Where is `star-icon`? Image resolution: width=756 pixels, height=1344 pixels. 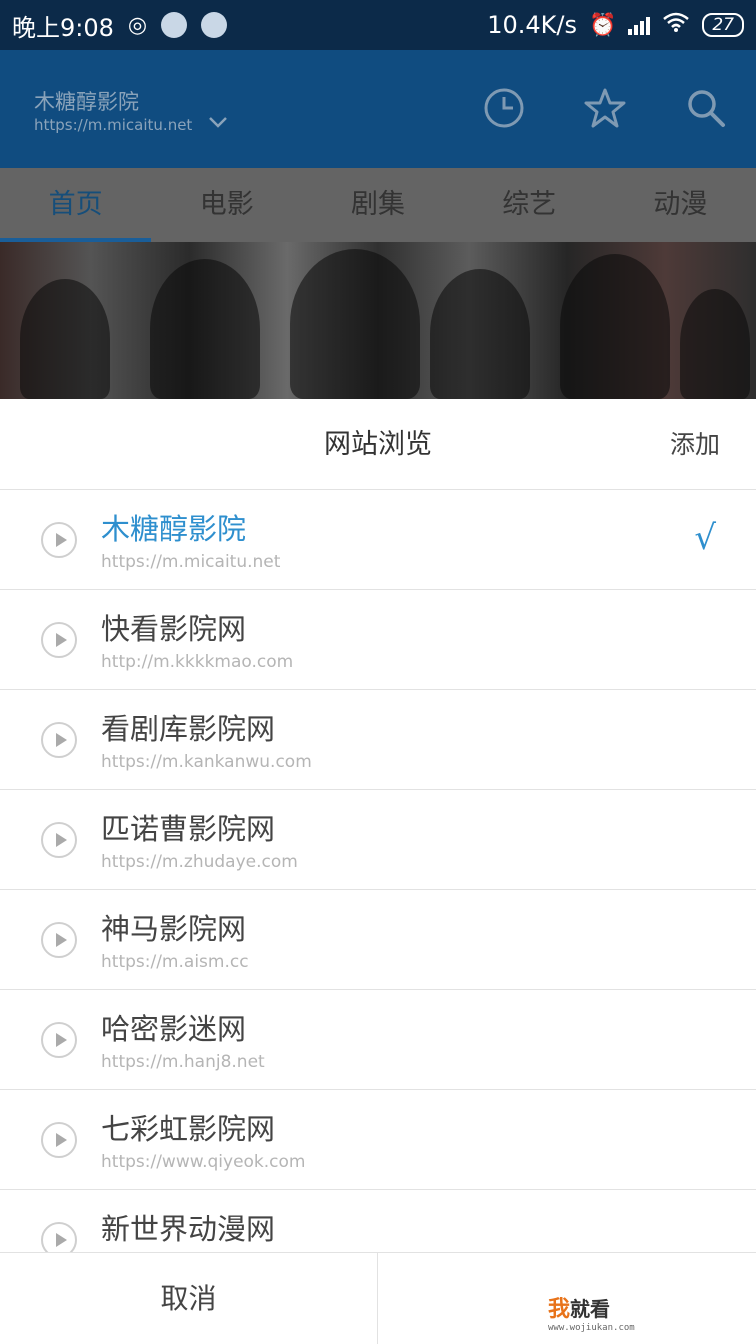 star-icon is located at coordinates (605, 108).